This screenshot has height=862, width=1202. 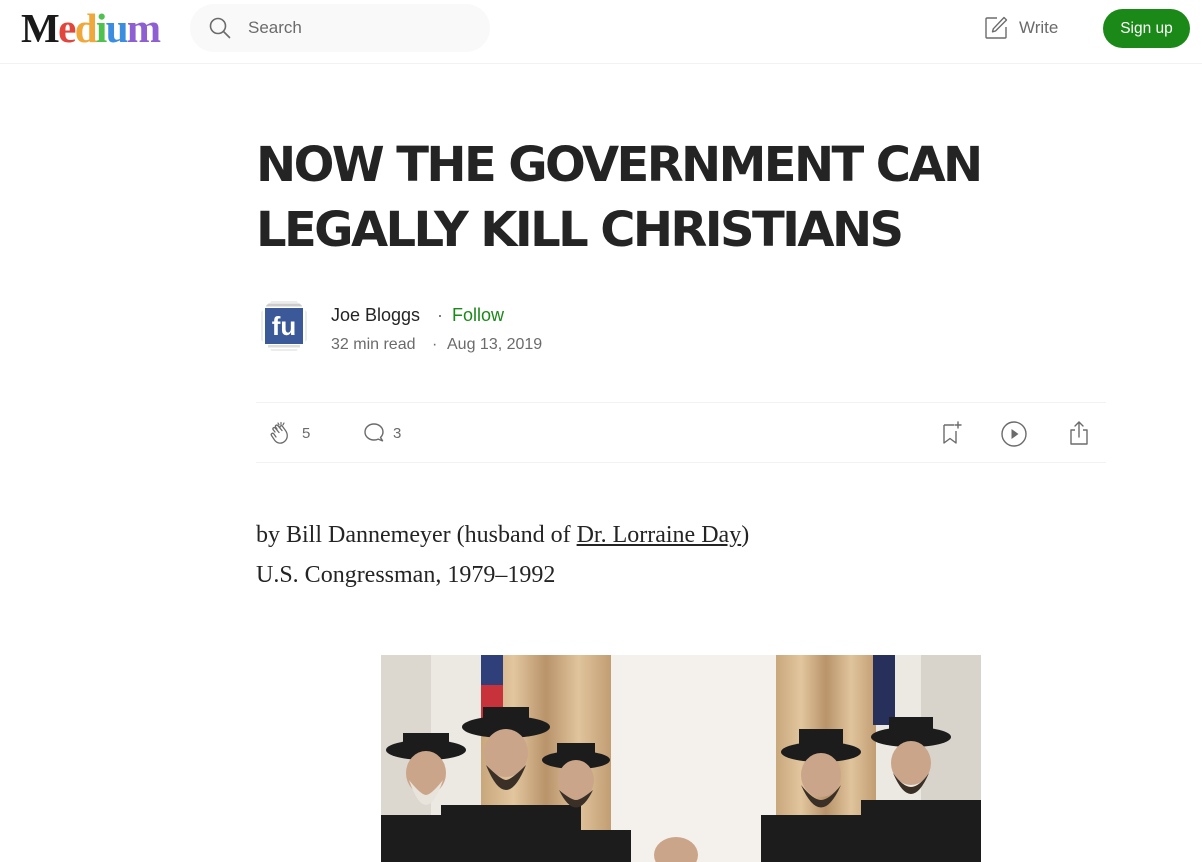 I want to click on article-photo, so click(x=681, y=758).